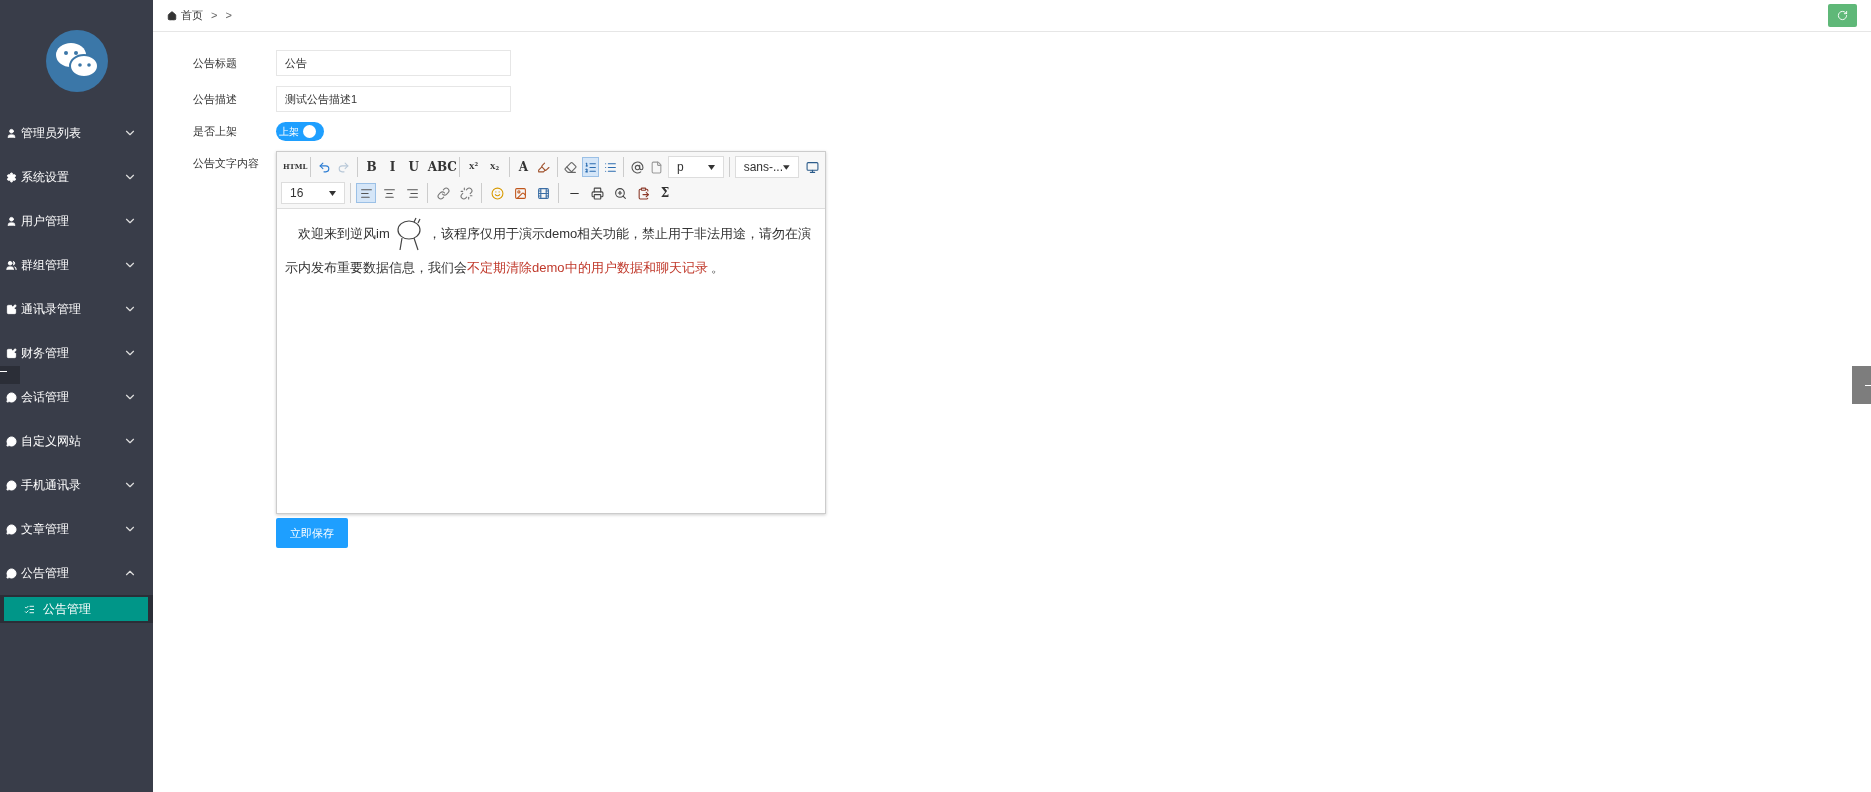  I want to click on sidebar-menu-item: 系统设置, so click(76, 177).